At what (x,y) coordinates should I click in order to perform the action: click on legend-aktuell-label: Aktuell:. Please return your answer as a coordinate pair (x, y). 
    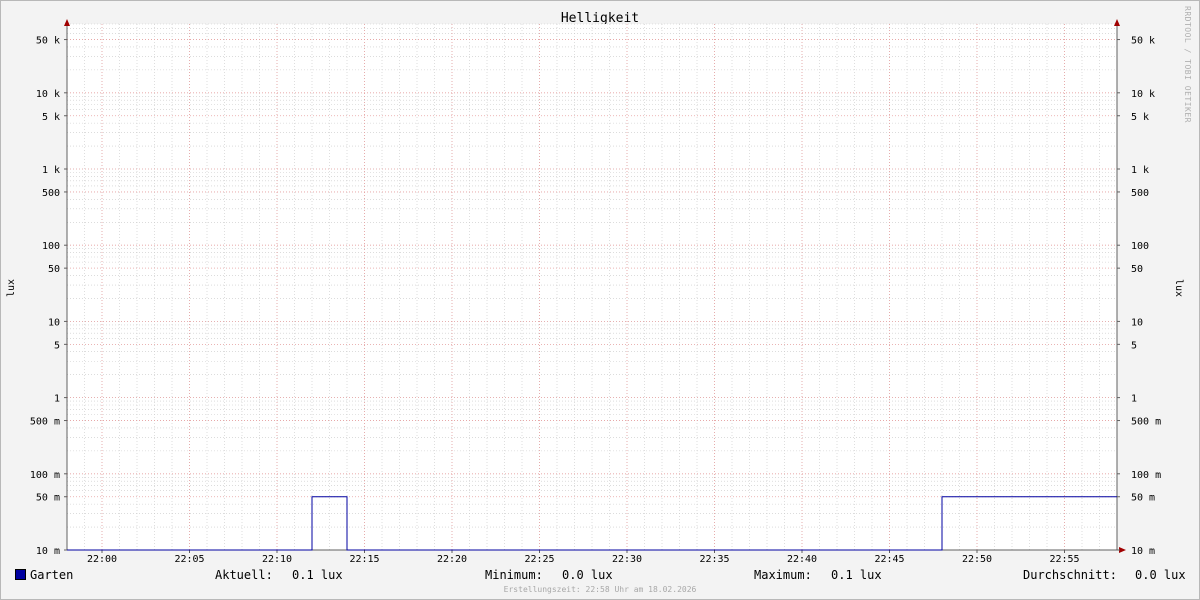
    Looking at the image, I should click on (244, 575).